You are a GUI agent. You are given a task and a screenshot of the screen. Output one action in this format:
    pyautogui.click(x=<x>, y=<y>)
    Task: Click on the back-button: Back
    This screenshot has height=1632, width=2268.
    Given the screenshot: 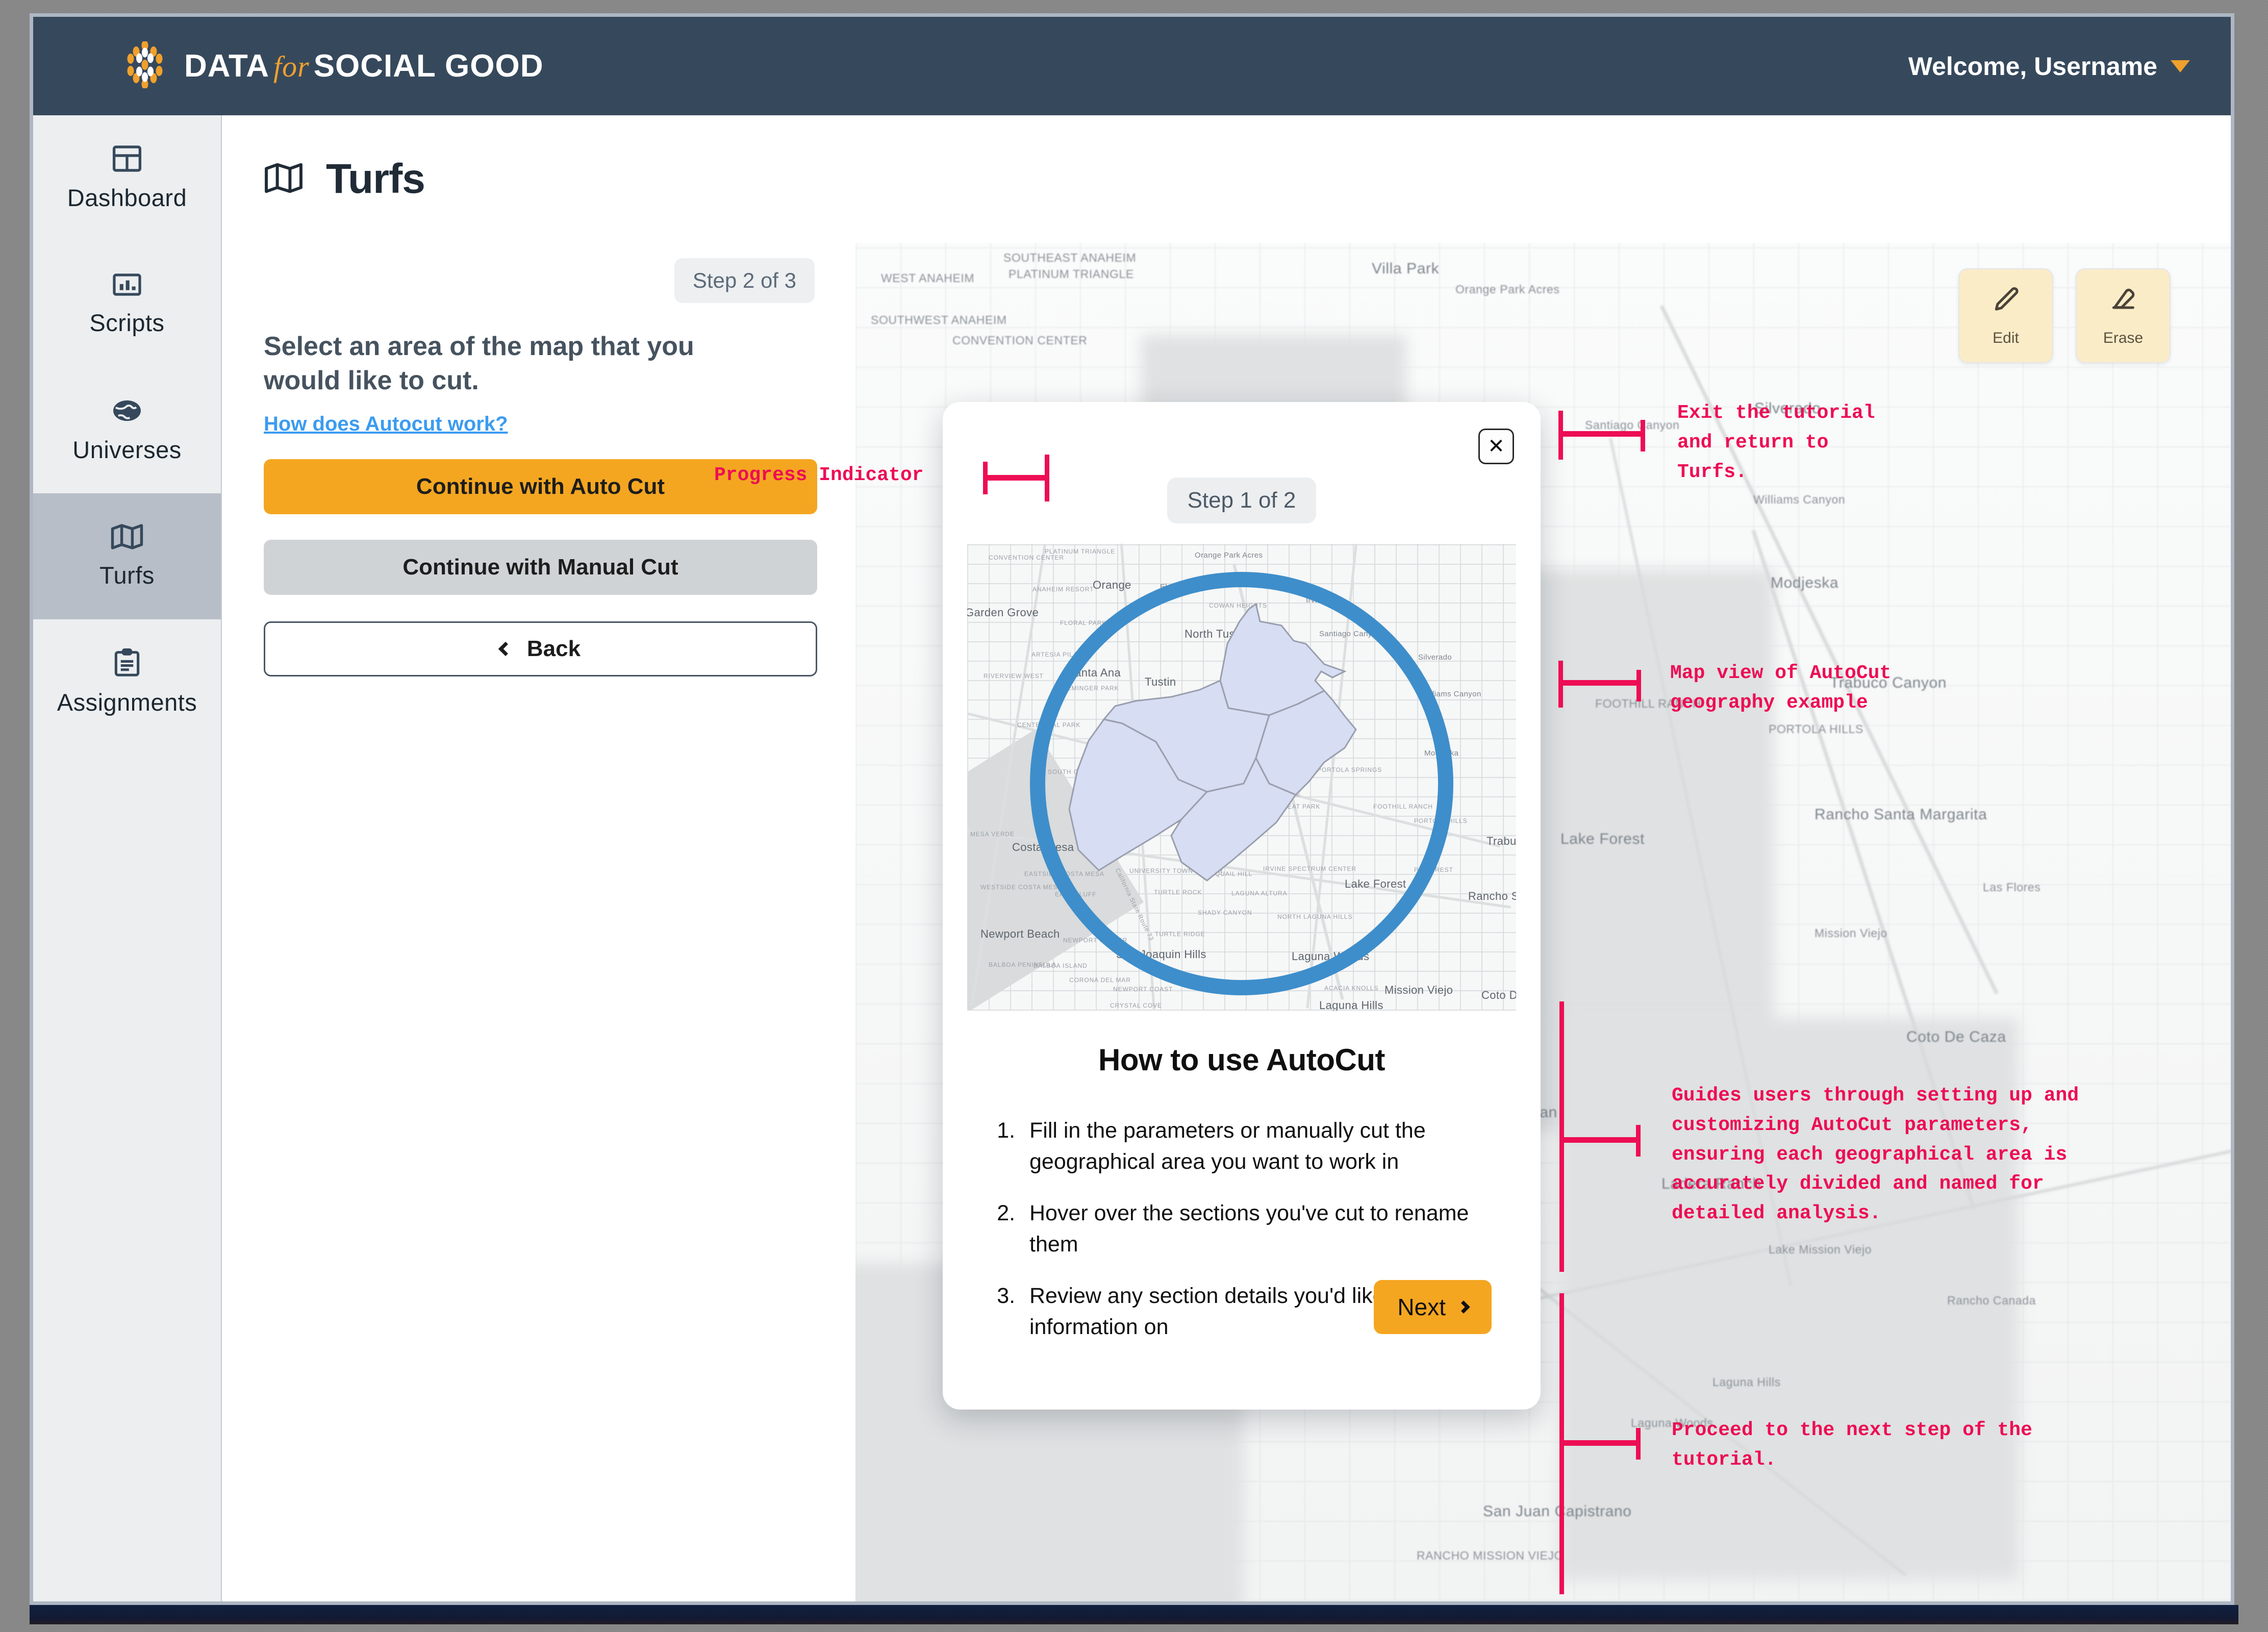 What is the action you would take?
    pyautogui.click(x=540, y=649)
    